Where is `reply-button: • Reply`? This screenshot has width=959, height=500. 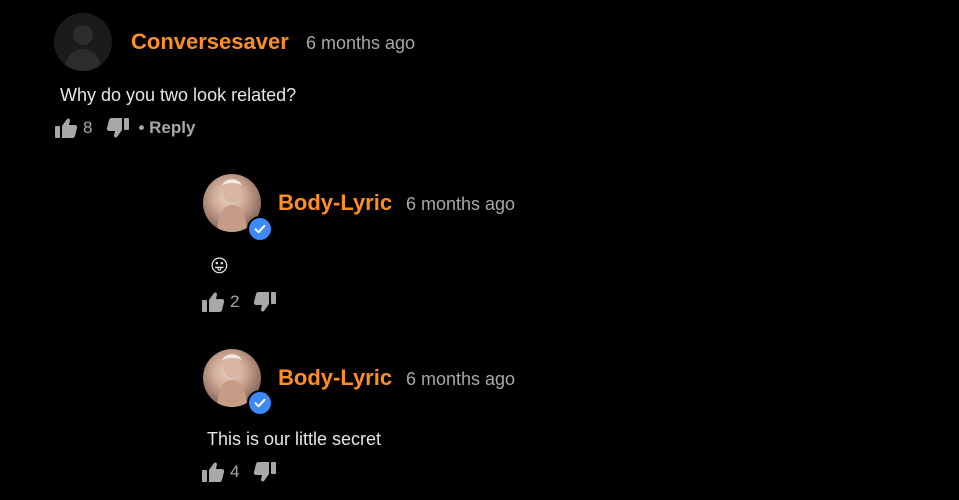
reply-button: • Reply is located at coordinates (166, 128).